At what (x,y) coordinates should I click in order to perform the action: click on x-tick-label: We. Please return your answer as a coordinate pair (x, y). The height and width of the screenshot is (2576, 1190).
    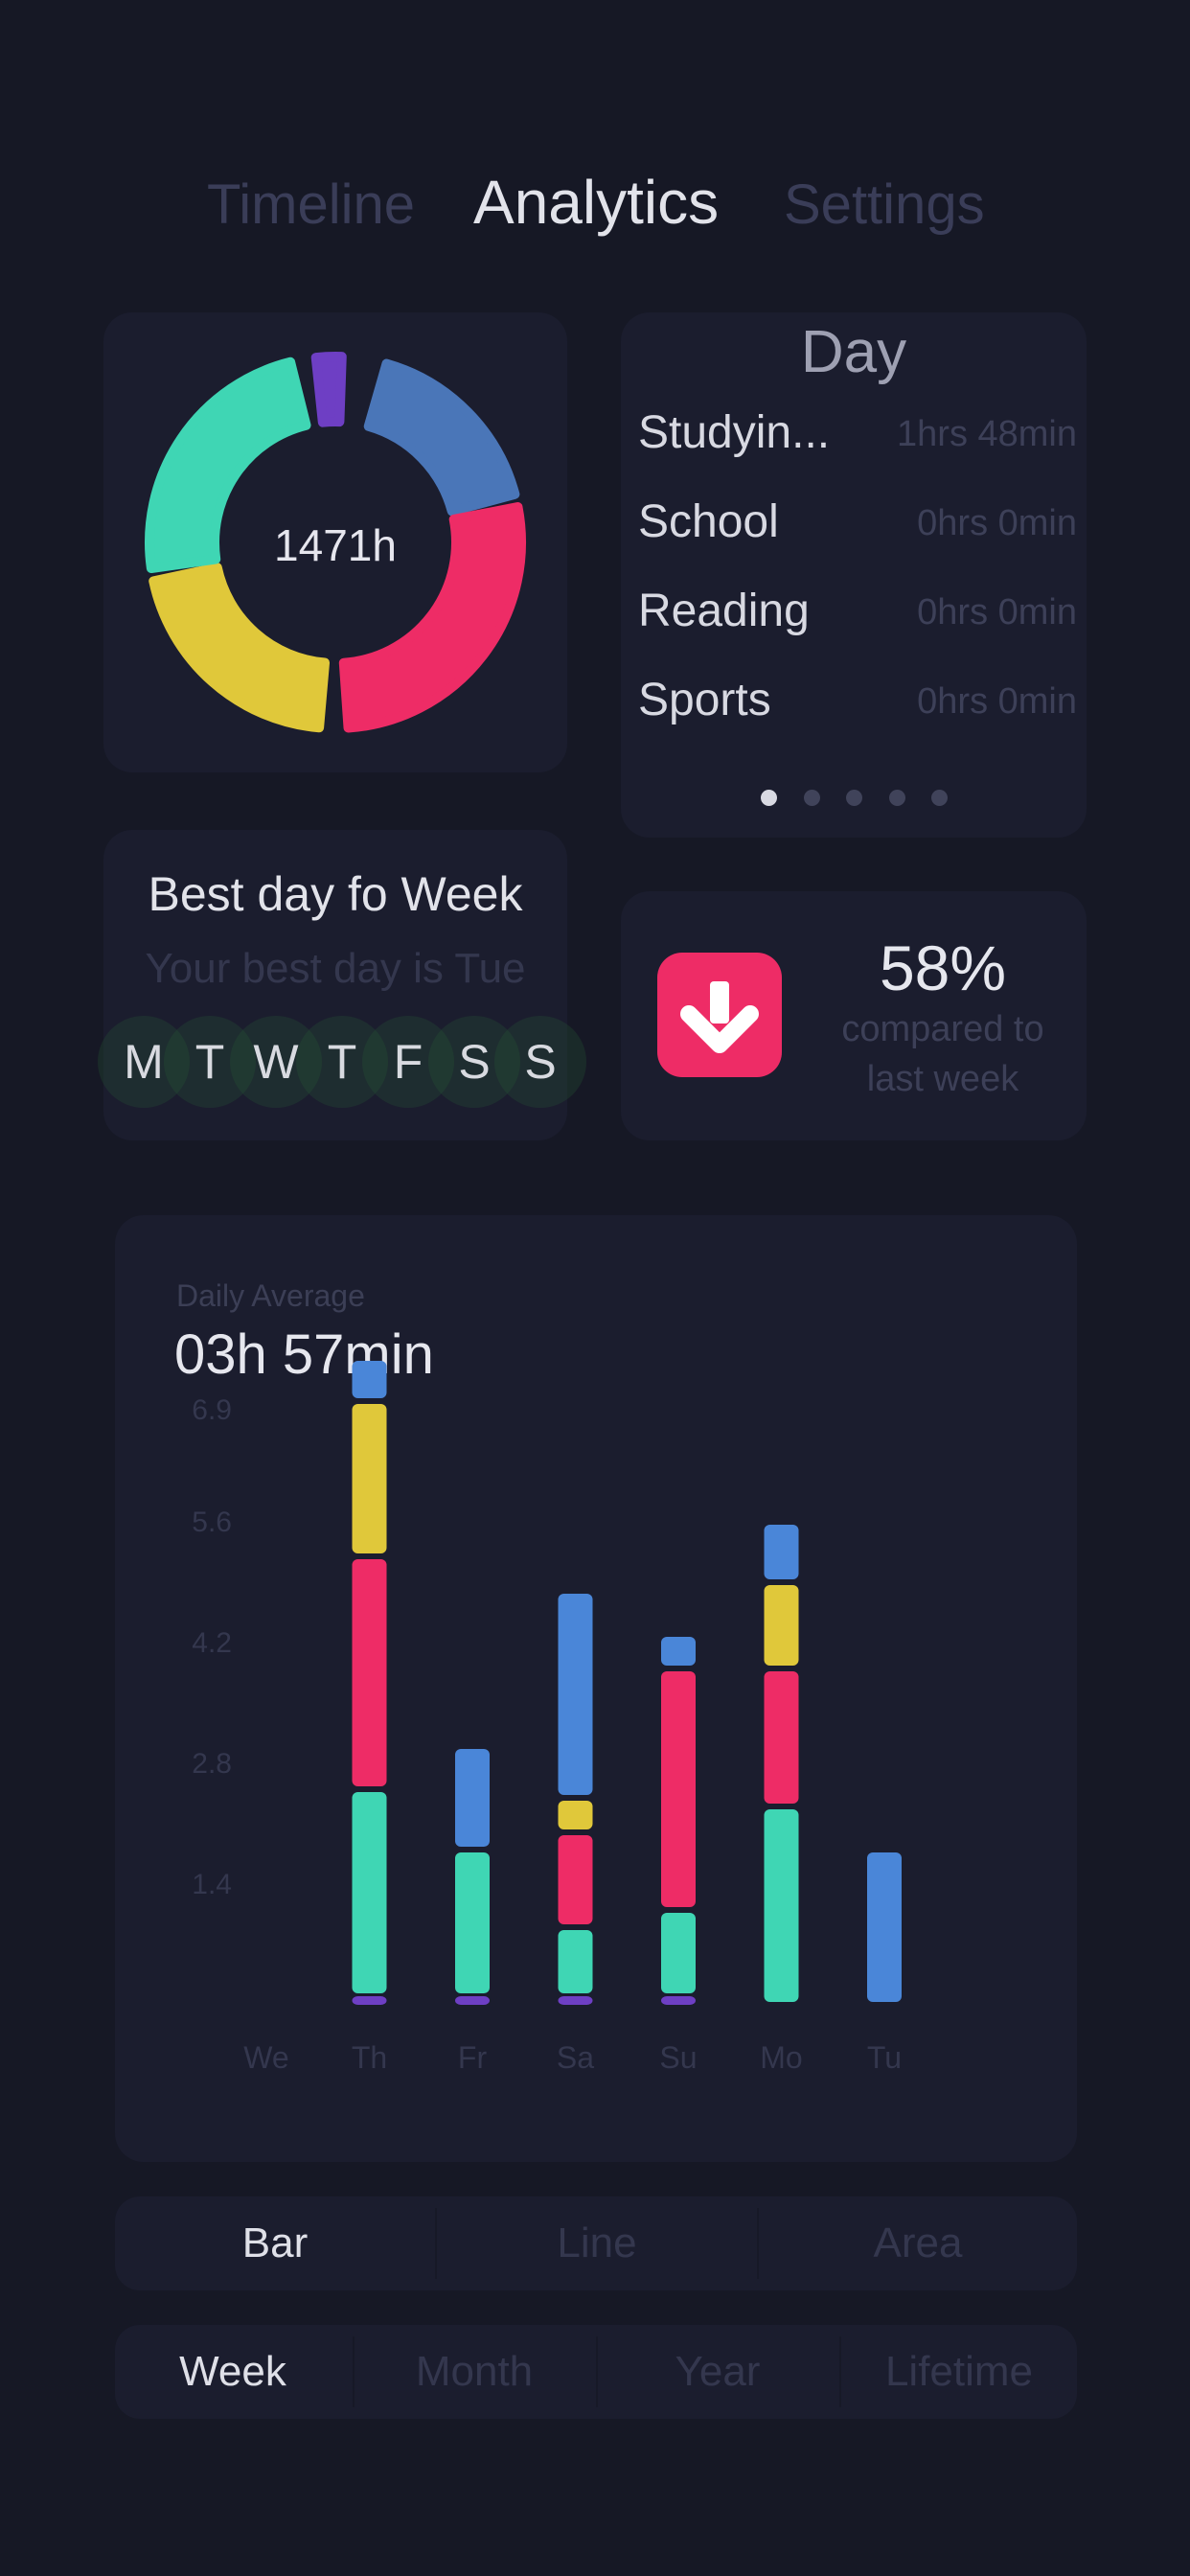
    Looking at the image, I should click on (265, 2057).